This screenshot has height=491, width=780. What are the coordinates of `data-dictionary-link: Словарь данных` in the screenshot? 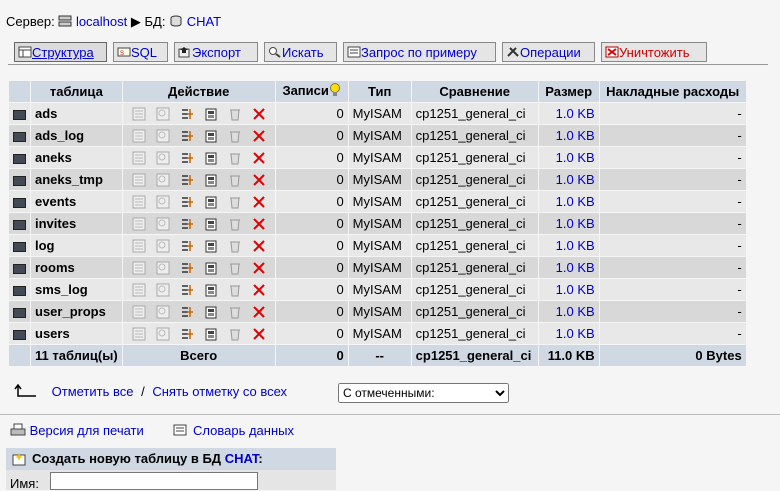 It's located at (243, 430).